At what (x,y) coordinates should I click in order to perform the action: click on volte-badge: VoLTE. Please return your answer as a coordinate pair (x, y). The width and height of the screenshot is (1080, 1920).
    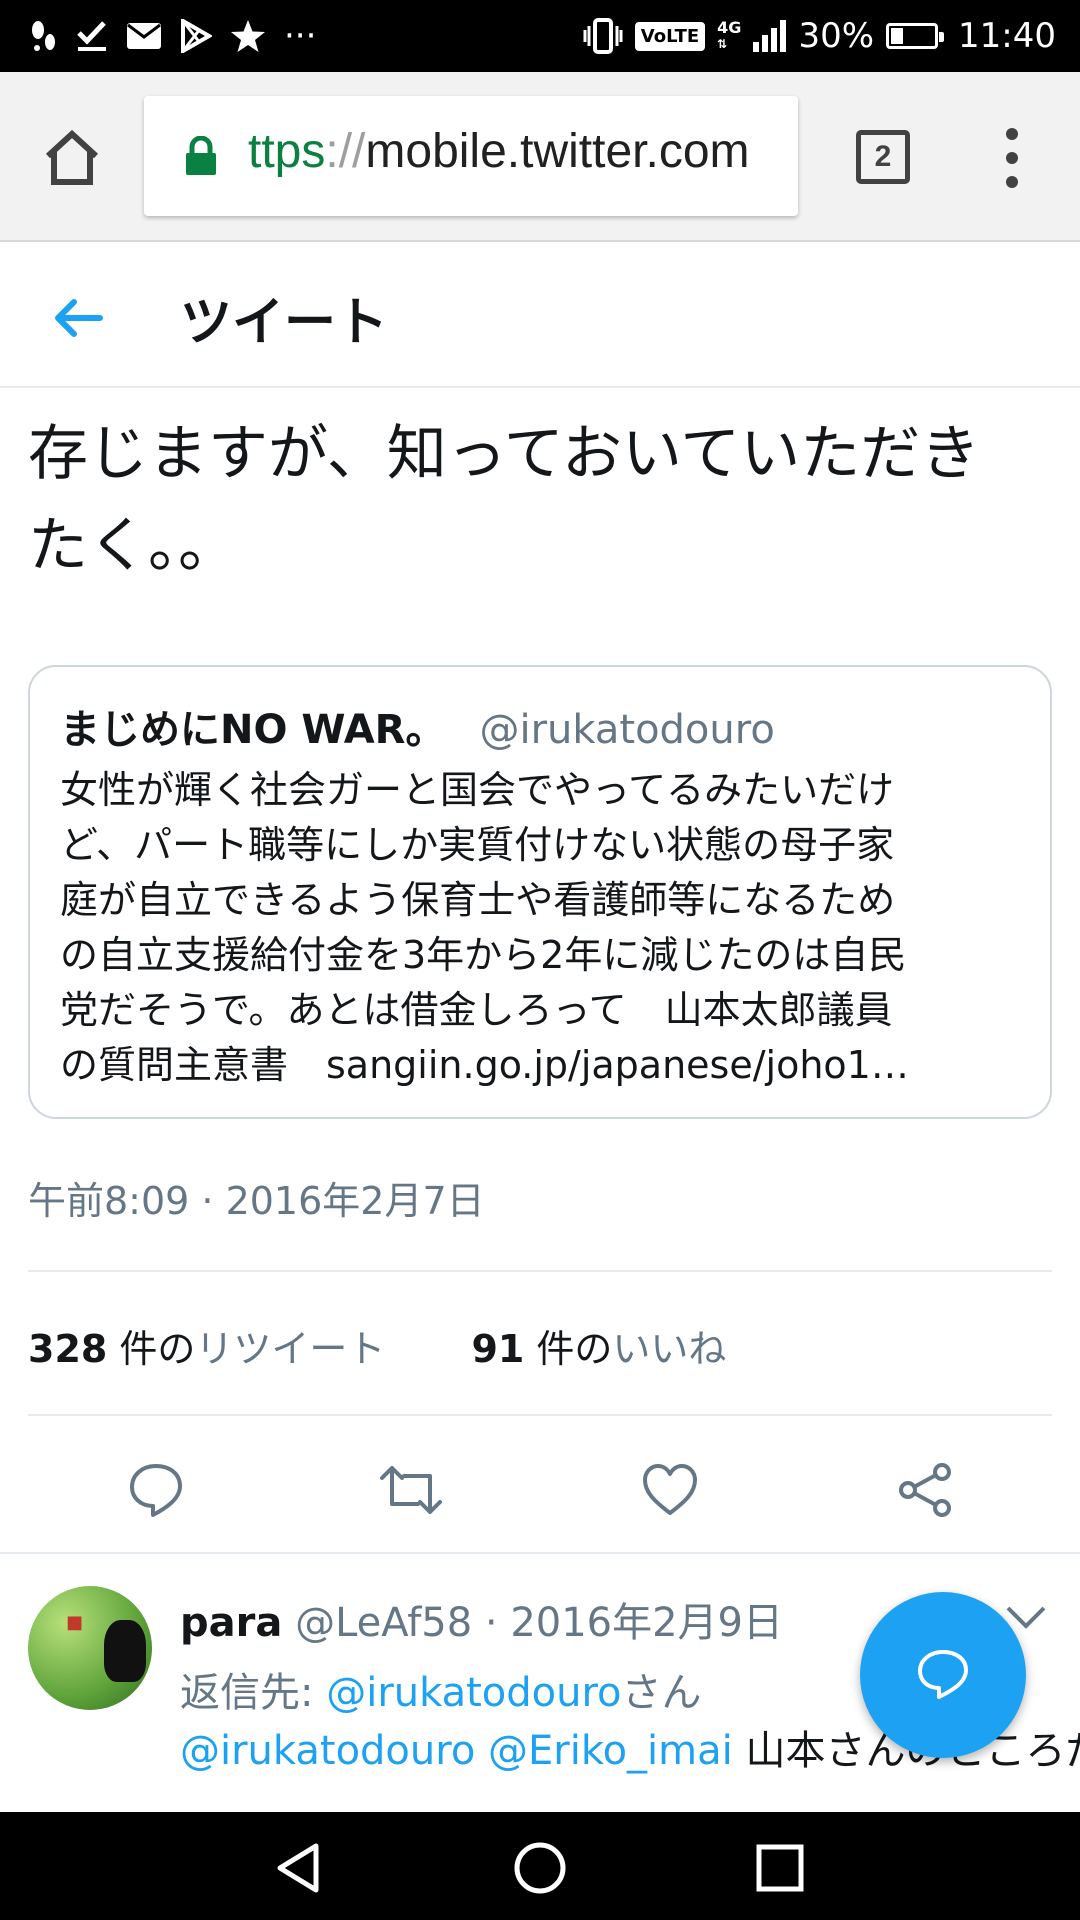
    Looking at the image, I should click on (670, 36).